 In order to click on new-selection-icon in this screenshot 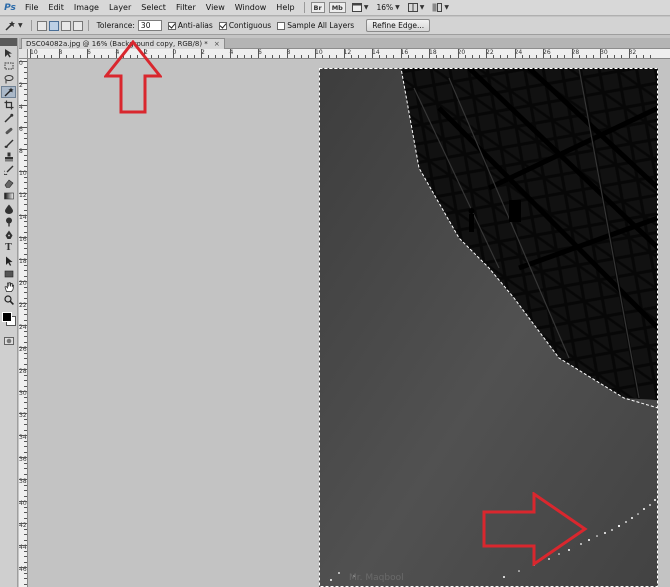, I will do `click(41, 25)`.